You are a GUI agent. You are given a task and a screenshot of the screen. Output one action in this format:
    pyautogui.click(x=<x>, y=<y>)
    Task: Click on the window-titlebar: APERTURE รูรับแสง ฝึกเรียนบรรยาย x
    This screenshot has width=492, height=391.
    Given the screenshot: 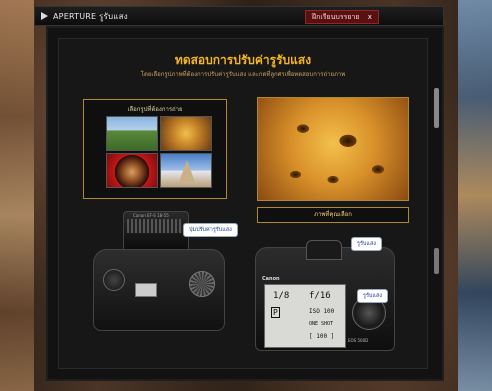 What is the action you would take?
    pyautogui.click(x=239, y=16)
    